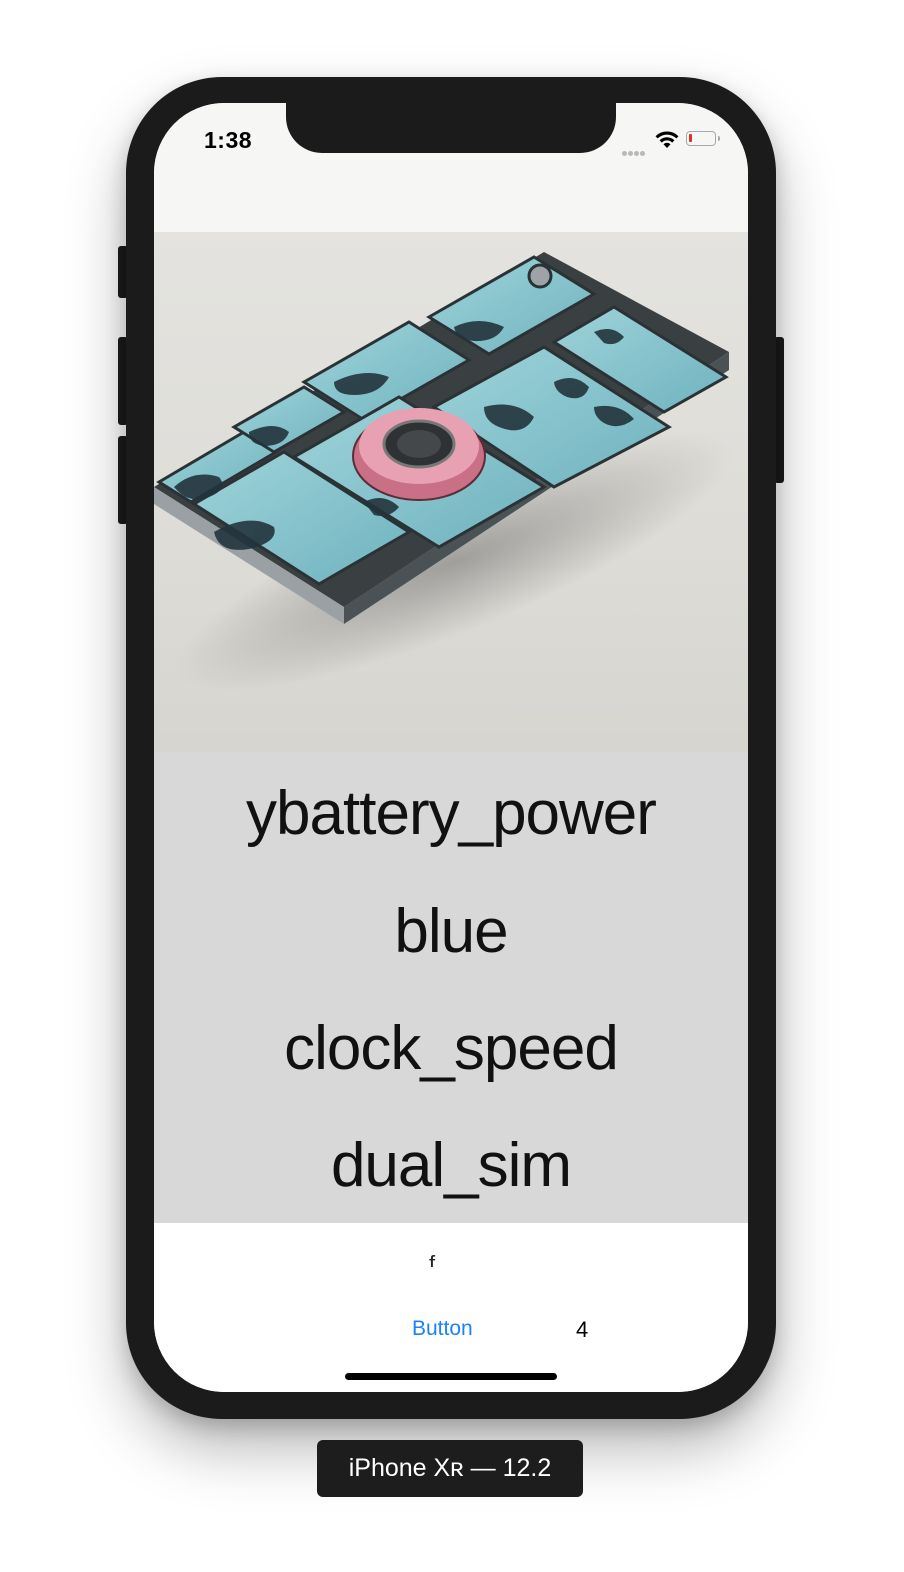 The height and width of the screenshot is (1572, 904). What do you see at coordinates (451, 1166) in the screenshot?
I see `picker-row: dual_sim` at bounding box center [451, 1166].